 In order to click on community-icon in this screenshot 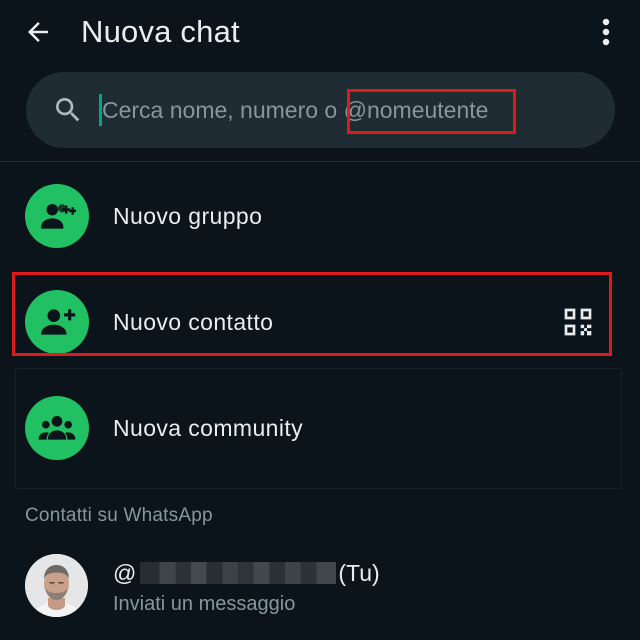, I will do `click(57, 428)`.